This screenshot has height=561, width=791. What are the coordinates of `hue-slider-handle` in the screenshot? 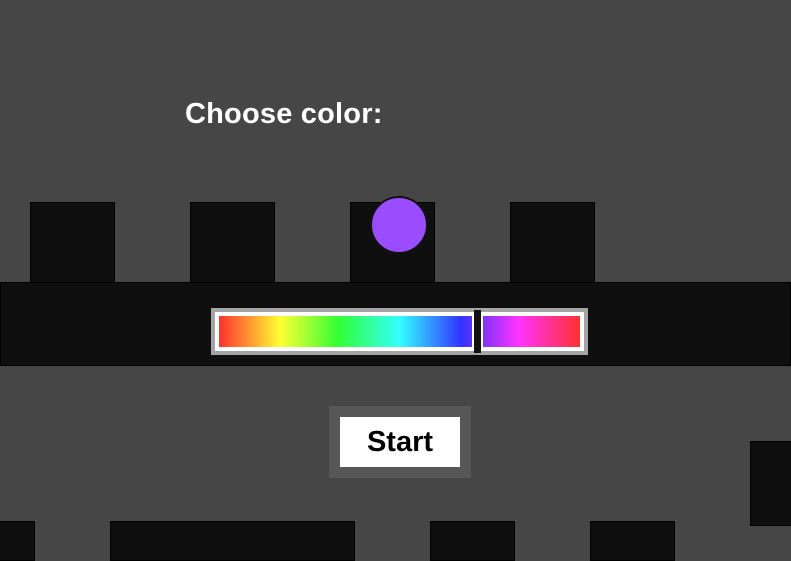 It's located at (477, 331).